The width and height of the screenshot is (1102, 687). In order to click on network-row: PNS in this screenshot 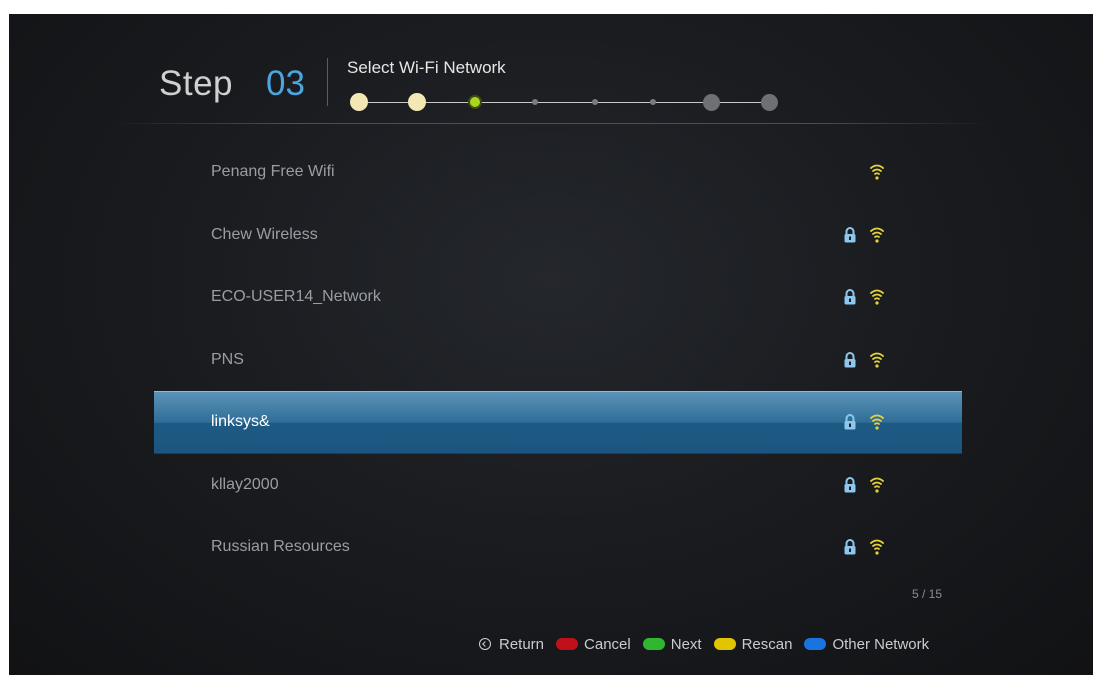, I will do `click(558, 360)`.